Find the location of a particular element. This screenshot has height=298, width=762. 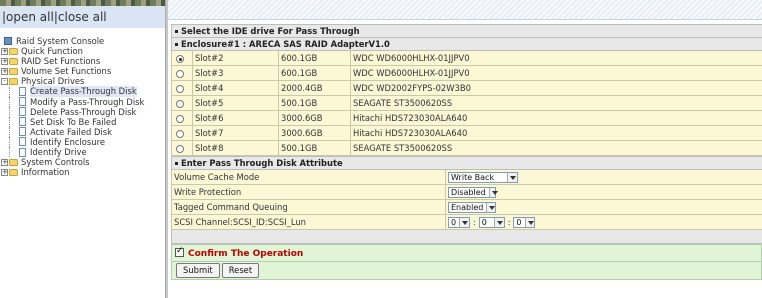

tree-item: + RAID Set Functions is located at coordinates (83, 61).